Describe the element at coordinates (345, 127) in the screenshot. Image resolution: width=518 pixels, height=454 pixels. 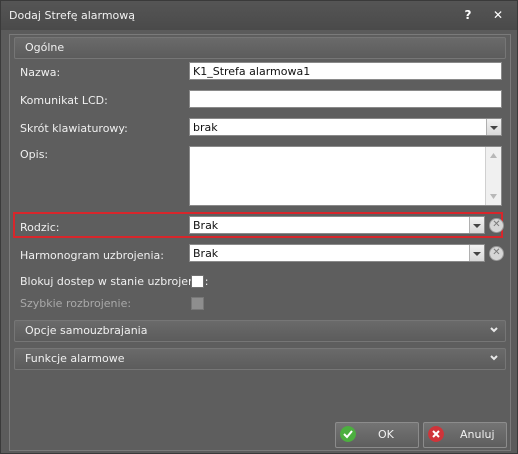
I see `shortcut-dropdown: brak` at that location.